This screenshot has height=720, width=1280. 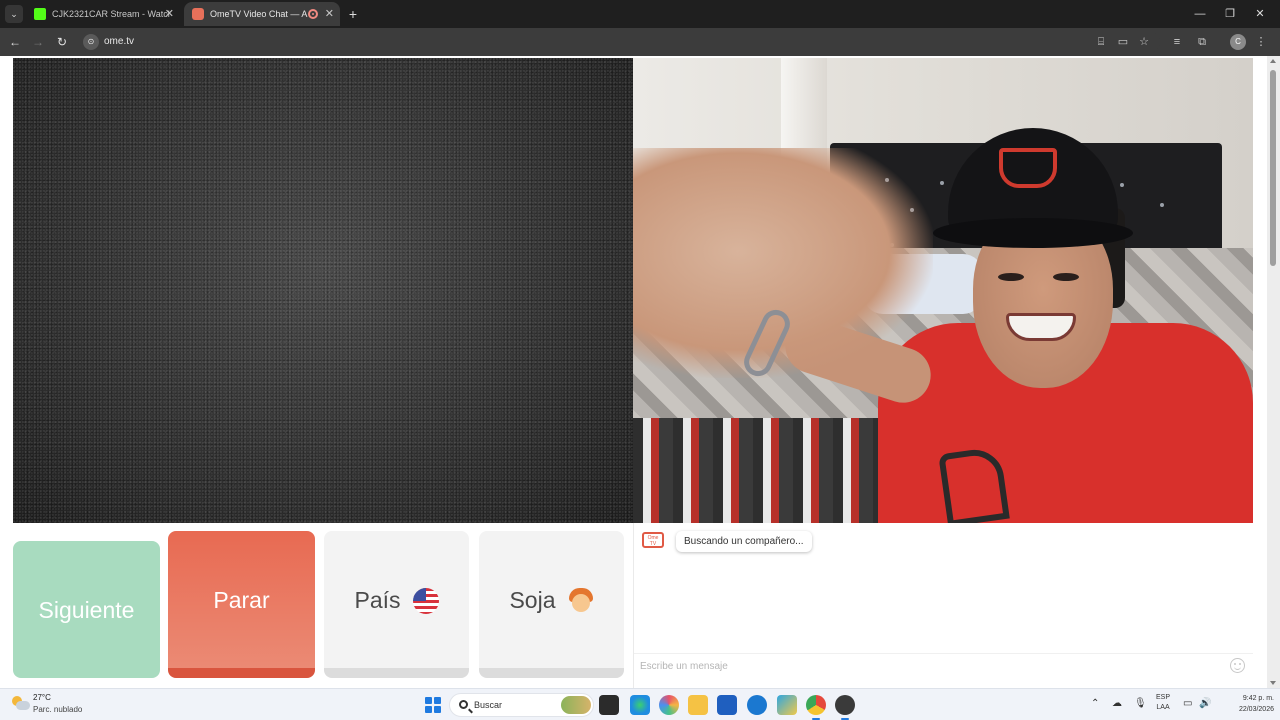 What do you see at coordinates (816, 707) in the screenshot?
I see `chrome-icon` at bounding box center [816, 707].